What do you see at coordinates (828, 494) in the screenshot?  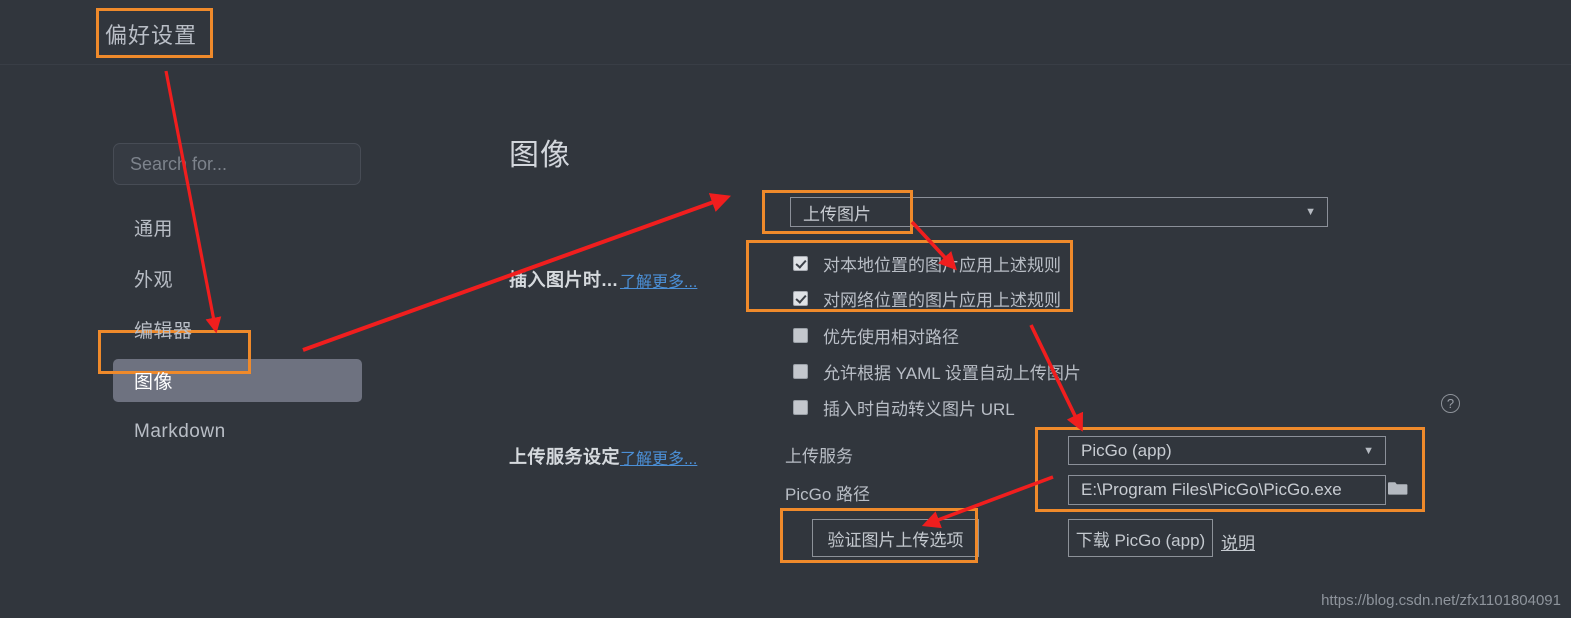 I see `picgo-path-label: PicGo 路径` at bounding box center [828, 494].